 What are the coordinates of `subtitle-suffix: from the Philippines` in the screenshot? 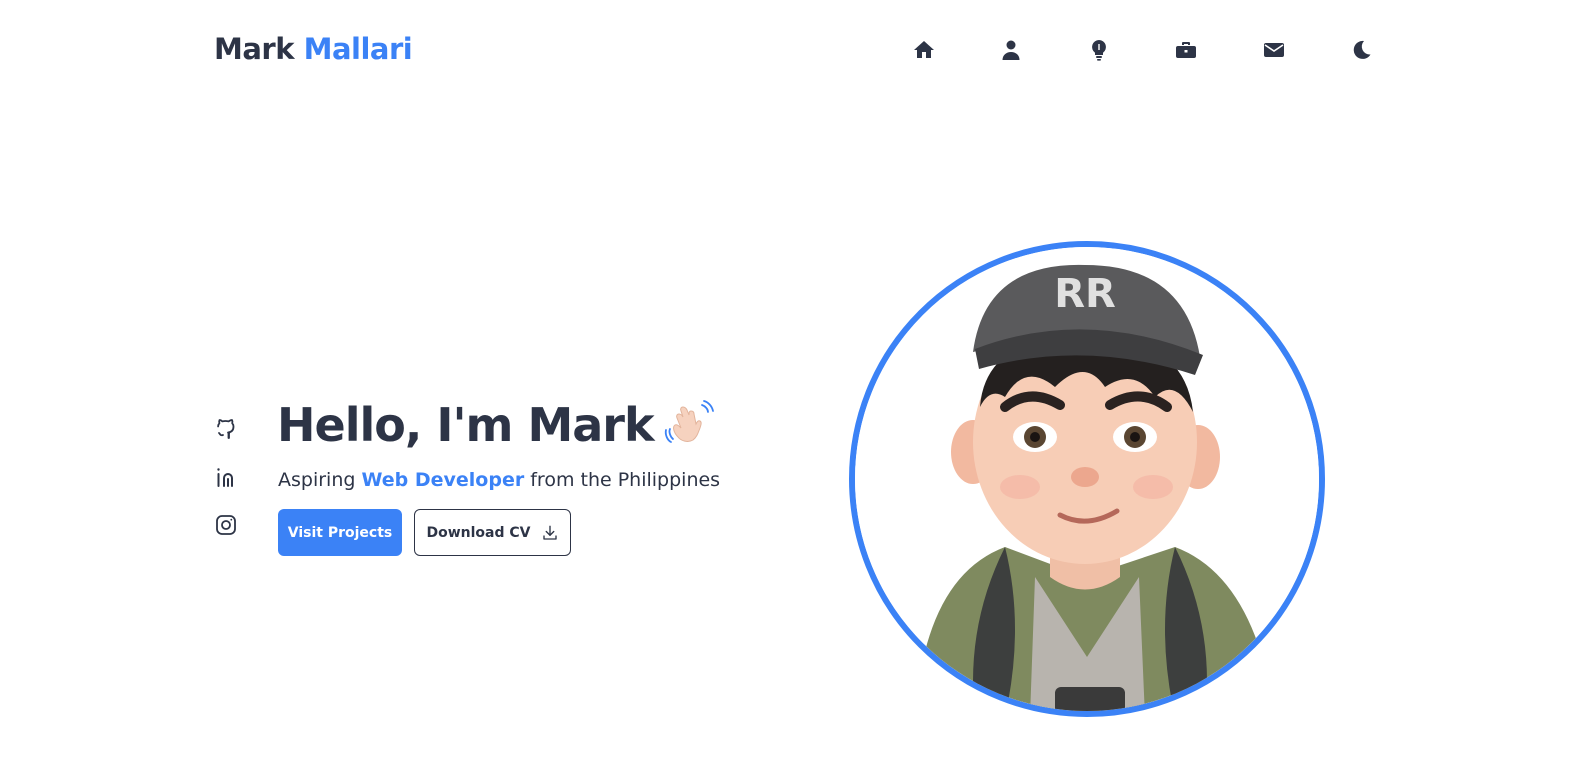 It's located at (622, 480).